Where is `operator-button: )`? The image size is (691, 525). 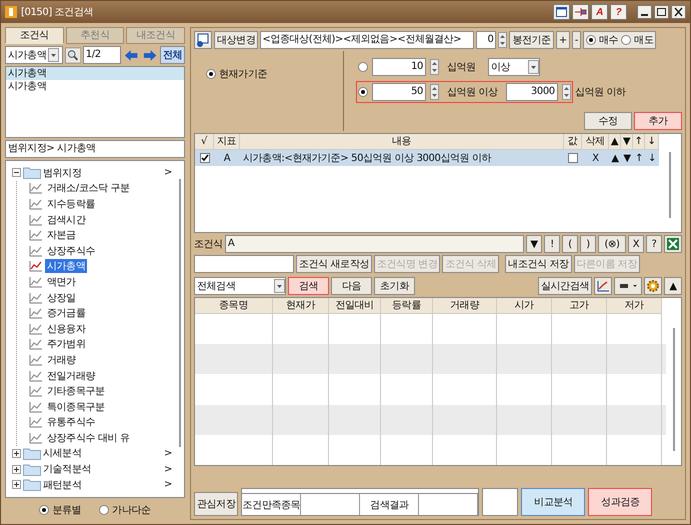
operator-button: ) is located at coordinates (588, 244).